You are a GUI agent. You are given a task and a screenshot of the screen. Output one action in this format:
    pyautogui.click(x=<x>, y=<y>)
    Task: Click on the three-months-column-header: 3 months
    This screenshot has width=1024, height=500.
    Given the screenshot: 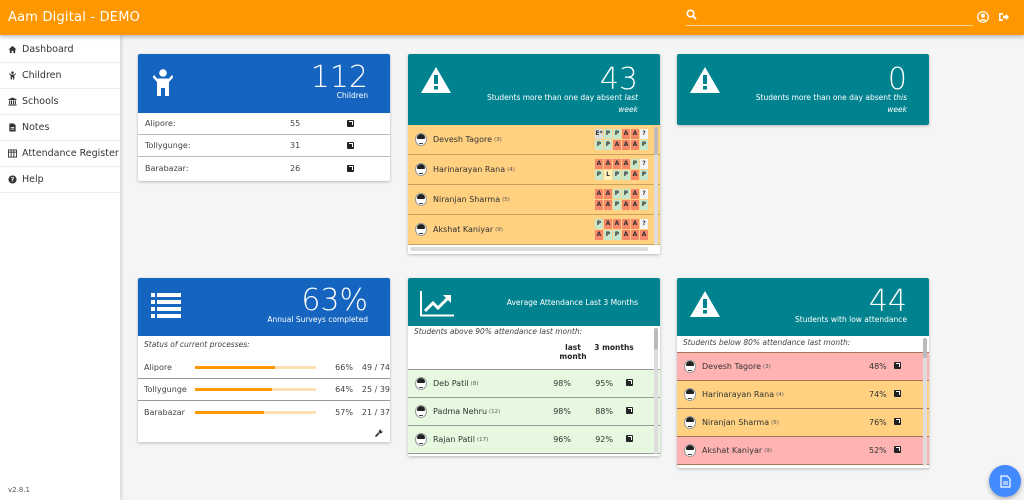 What is the action you would take?
    pyautogui.click(x=614, y=347)
    